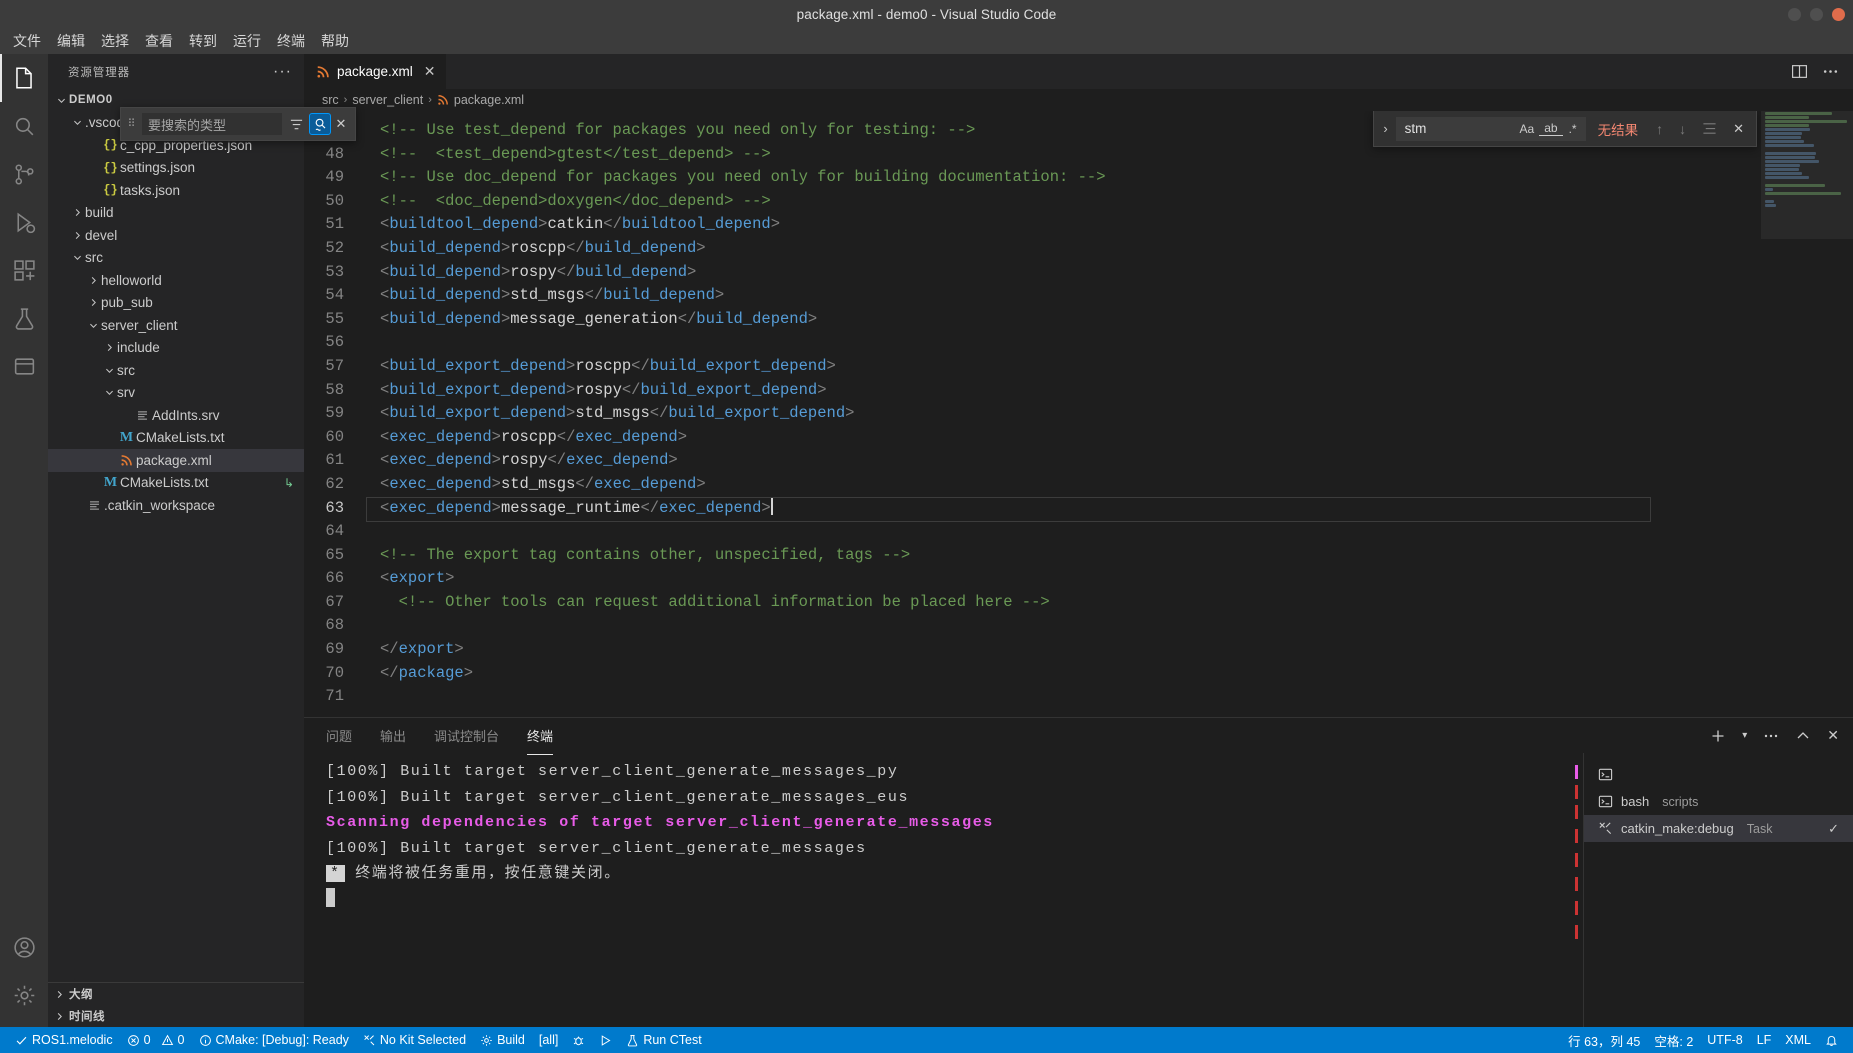  I want to click on terminal-task-item: catkin_make:debug Task ✓, so click(1718, 828).